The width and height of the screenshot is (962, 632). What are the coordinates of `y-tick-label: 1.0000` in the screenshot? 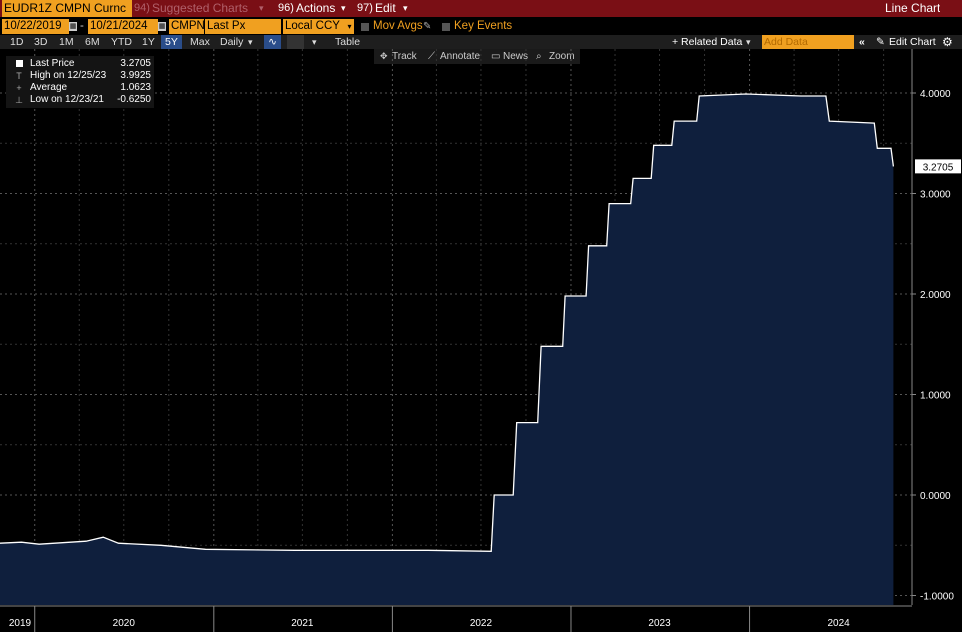 It's located at (935, 396).